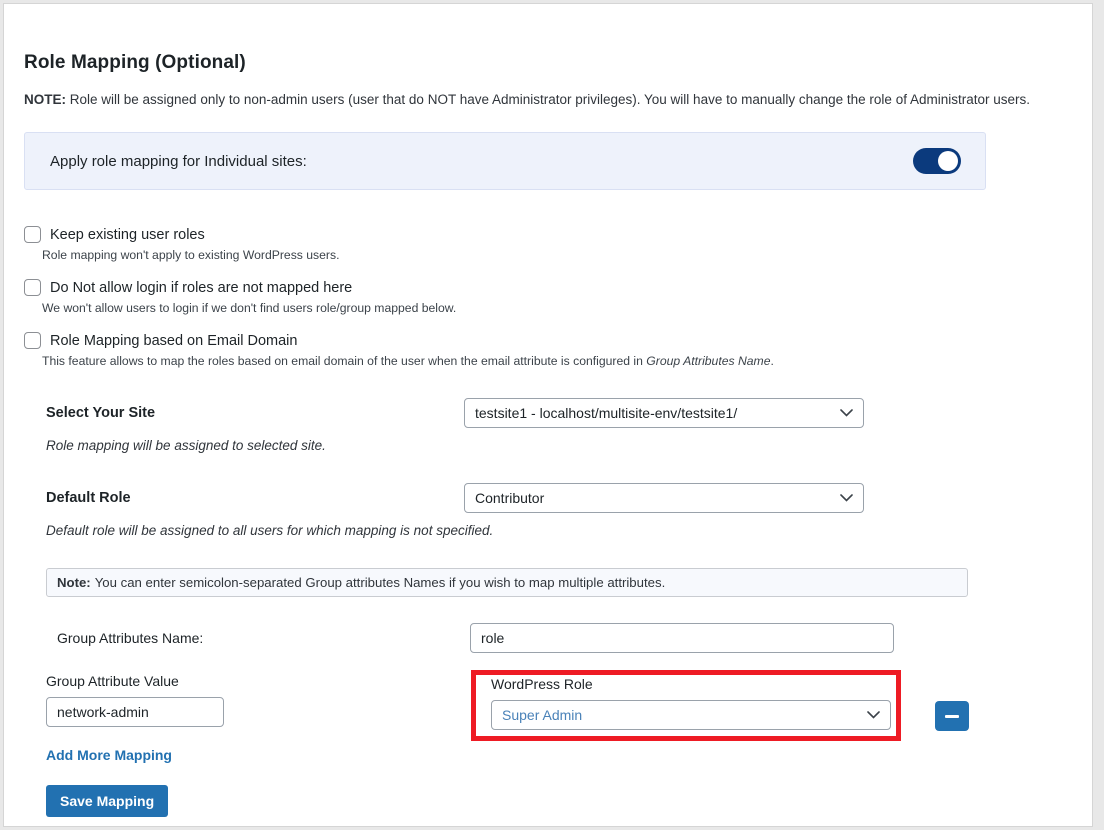  What do you see at coordinates (101, 413) in the screenshot?
I see `select-site-label: Select Your Site` at bounding box center [101, 413].